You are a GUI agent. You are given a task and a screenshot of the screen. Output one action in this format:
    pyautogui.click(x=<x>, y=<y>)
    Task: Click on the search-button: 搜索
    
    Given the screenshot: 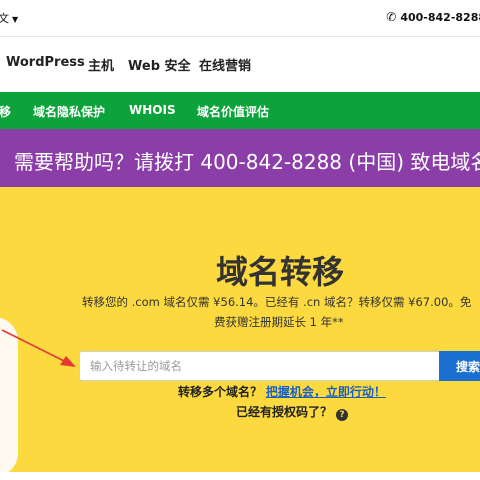 What is the action you would take?
    pyautogui.click(x=459, y=366)
    